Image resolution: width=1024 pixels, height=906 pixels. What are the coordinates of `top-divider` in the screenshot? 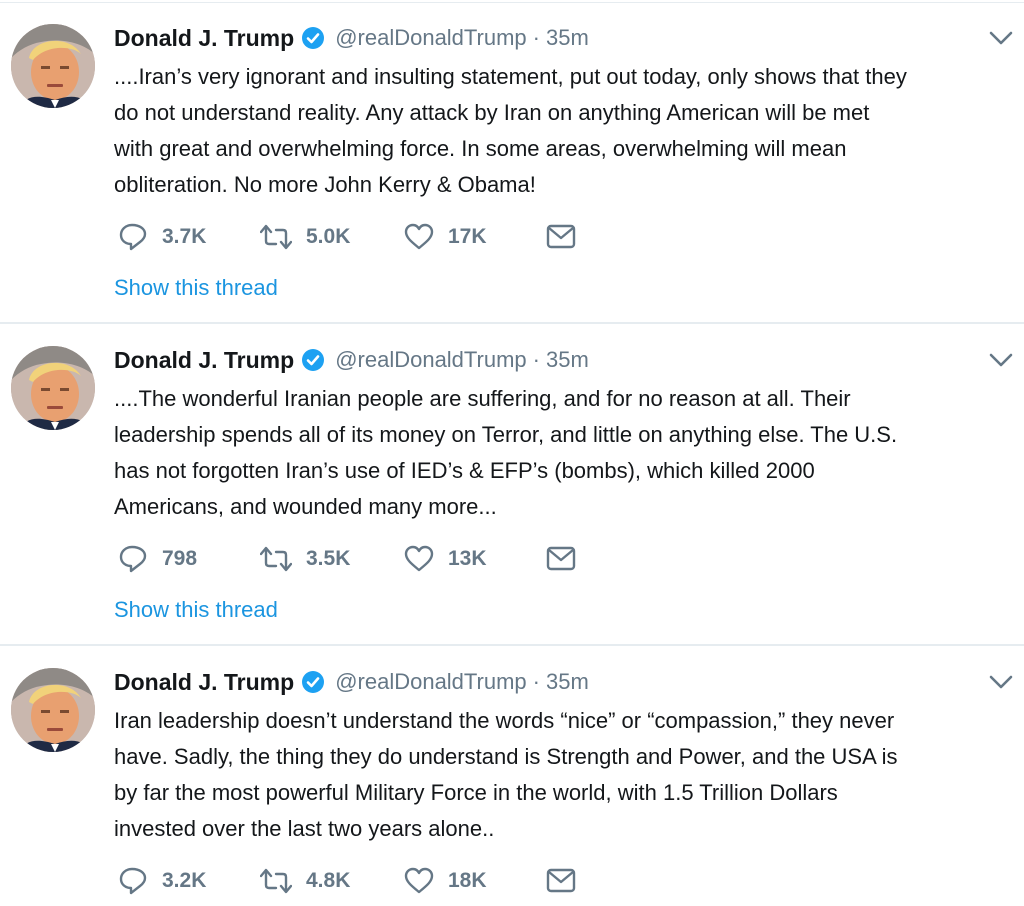 It's located at (512, 2).